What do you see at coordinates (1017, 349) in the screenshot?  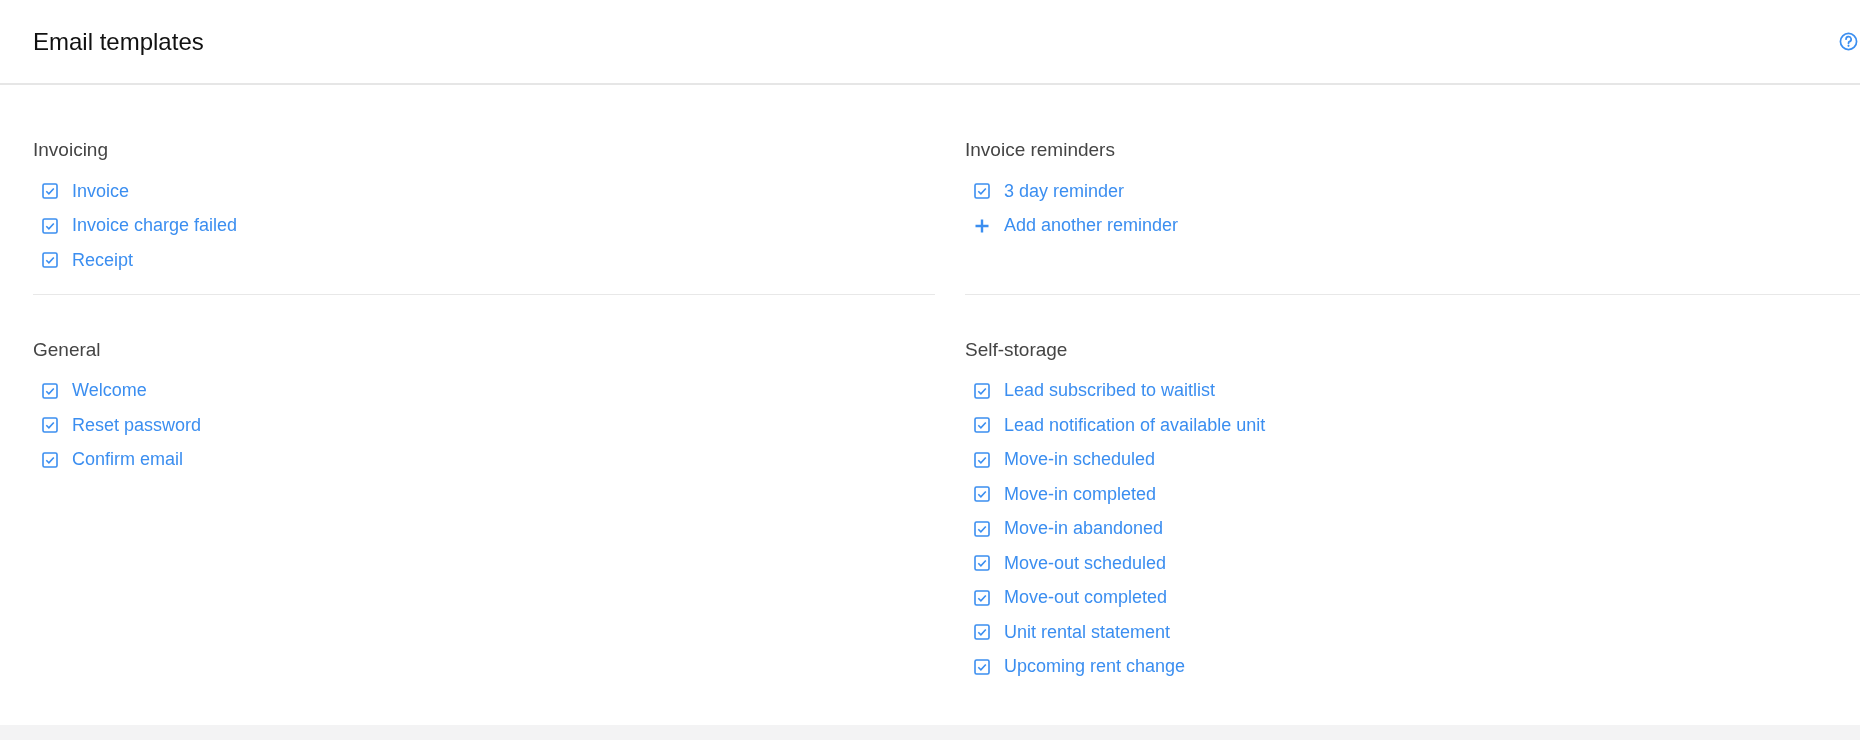 I see `section-title: Self-storage` at bounding box center [1017, 349].